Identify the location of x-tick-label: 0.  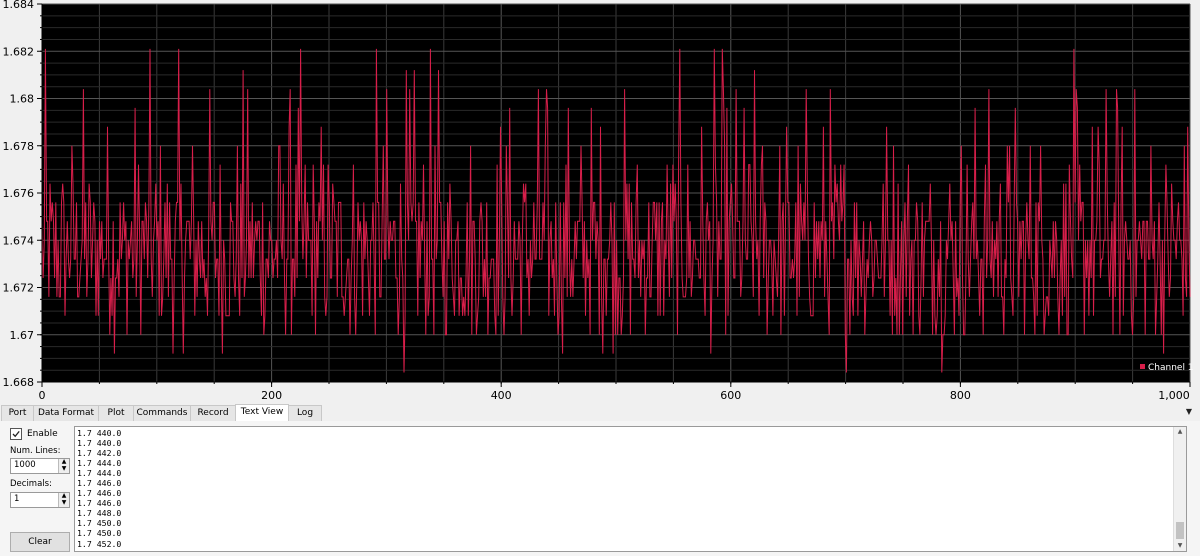
(42, 395).